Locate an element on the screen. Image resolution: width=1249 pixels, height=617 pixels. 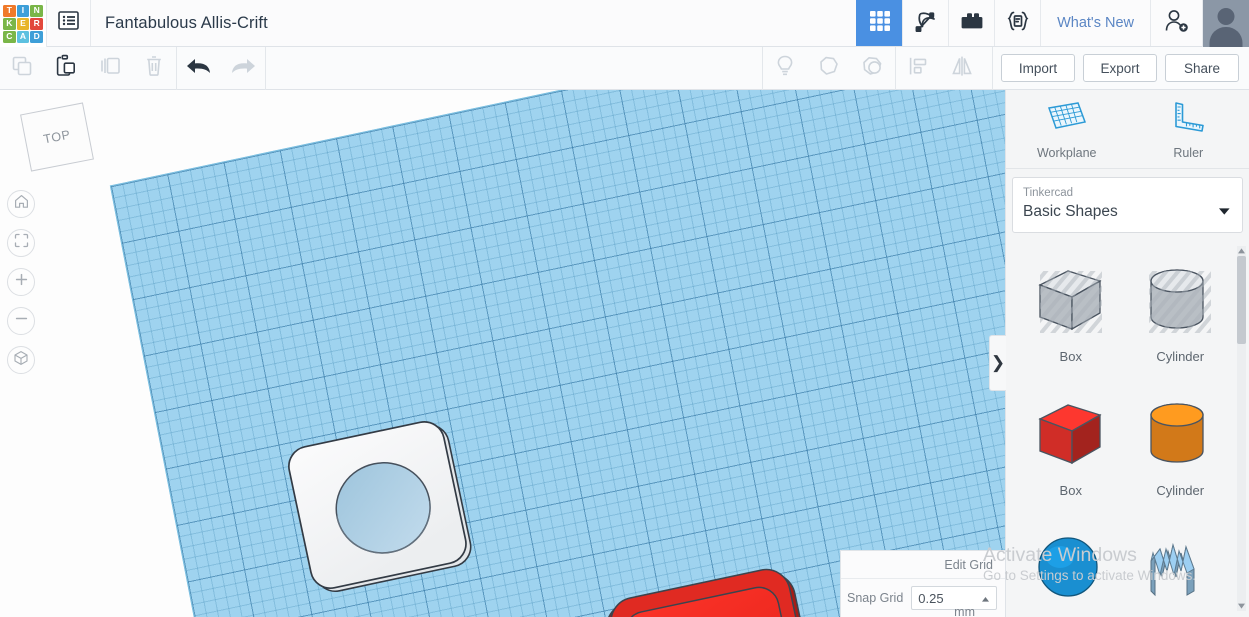
ruler-icon is located at coordinates (1188, 119).